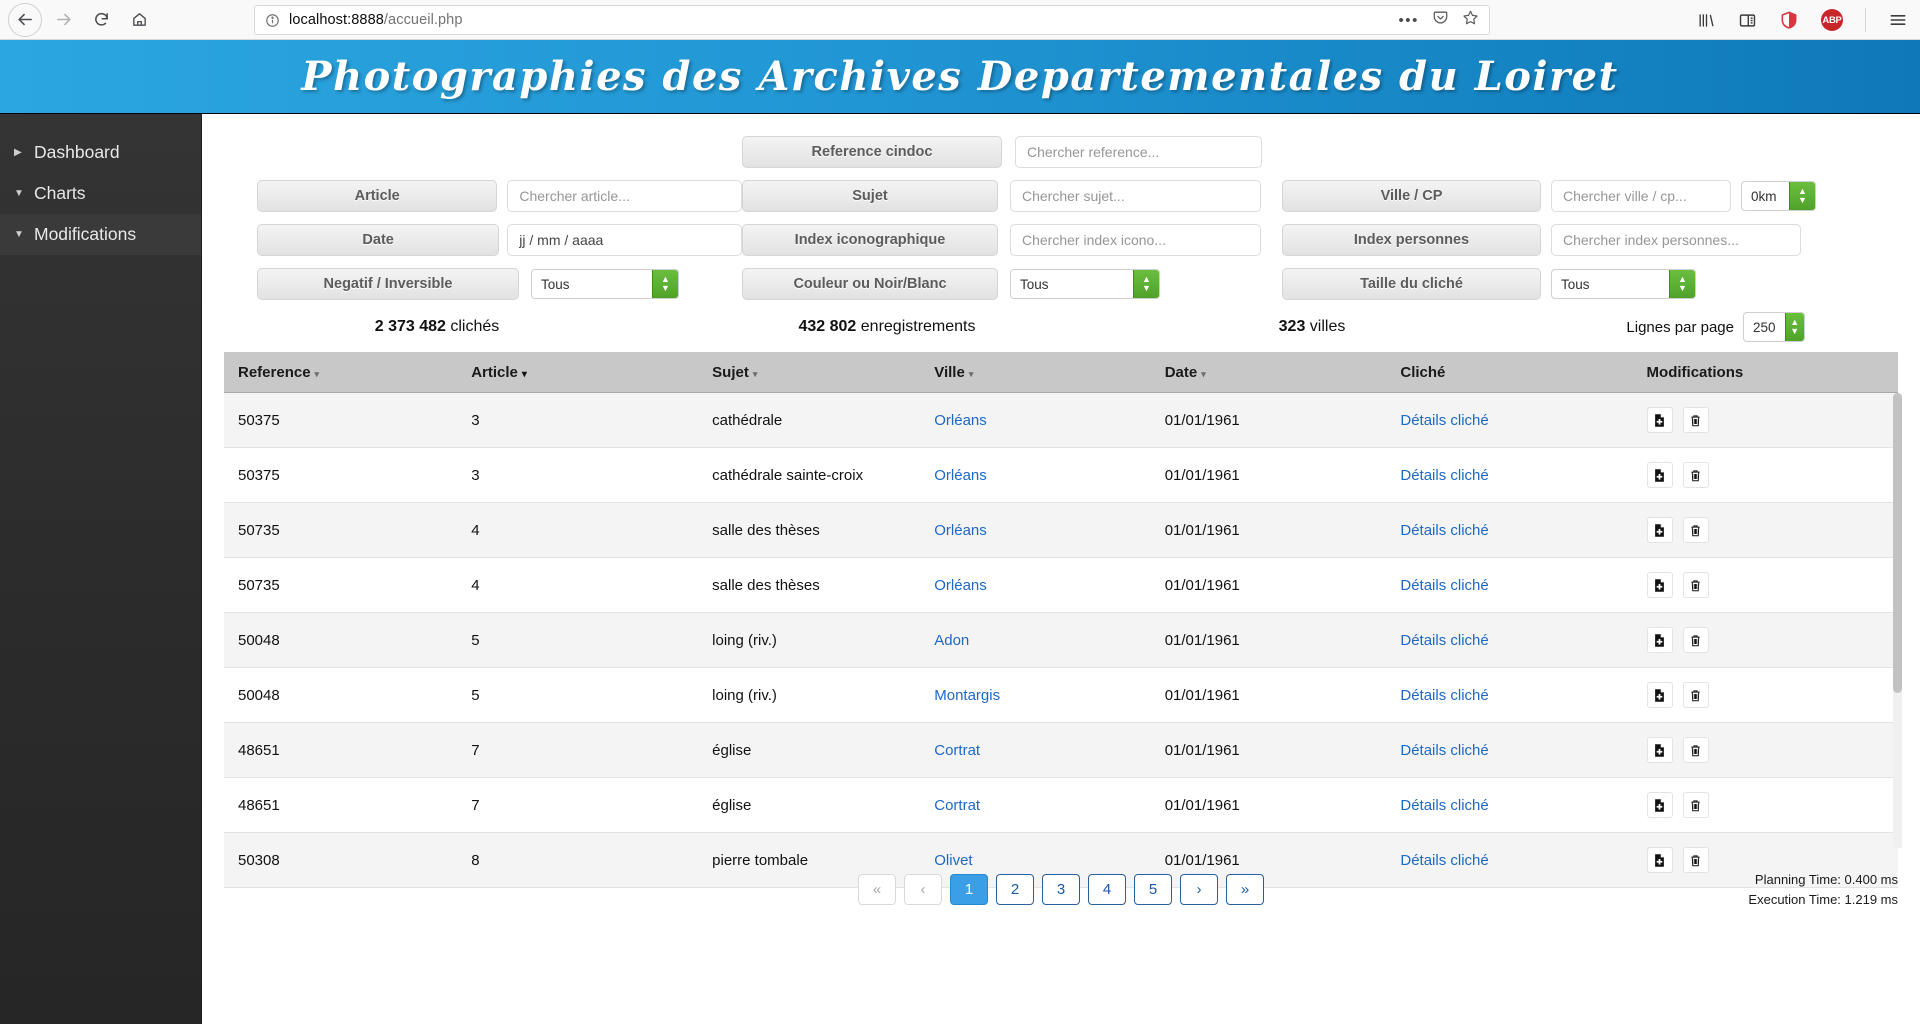 This screenshot has height=1024, width=1920. Describe the element at coordinates (377, 196) in the screenshot. I see `filter-button-article: Article` at that location.